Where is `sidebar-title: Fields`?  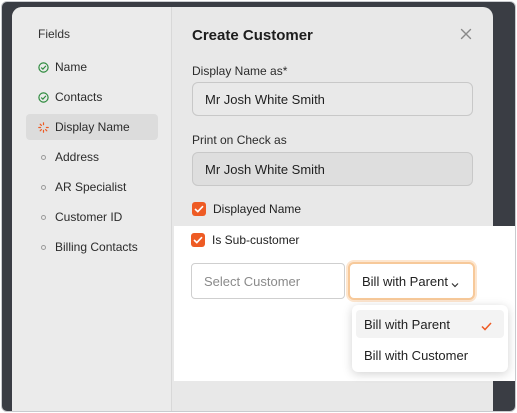 sidebar-title: Fields is located at coordinates (54, 34).